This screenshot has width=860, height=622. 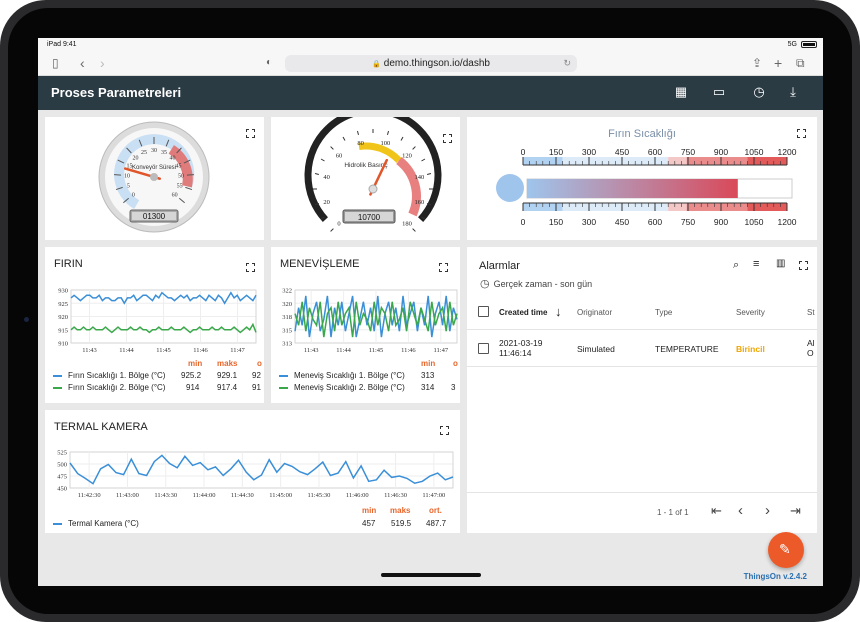 I want to click on last-page-icon: ⇥, so click(x=795, y=511).